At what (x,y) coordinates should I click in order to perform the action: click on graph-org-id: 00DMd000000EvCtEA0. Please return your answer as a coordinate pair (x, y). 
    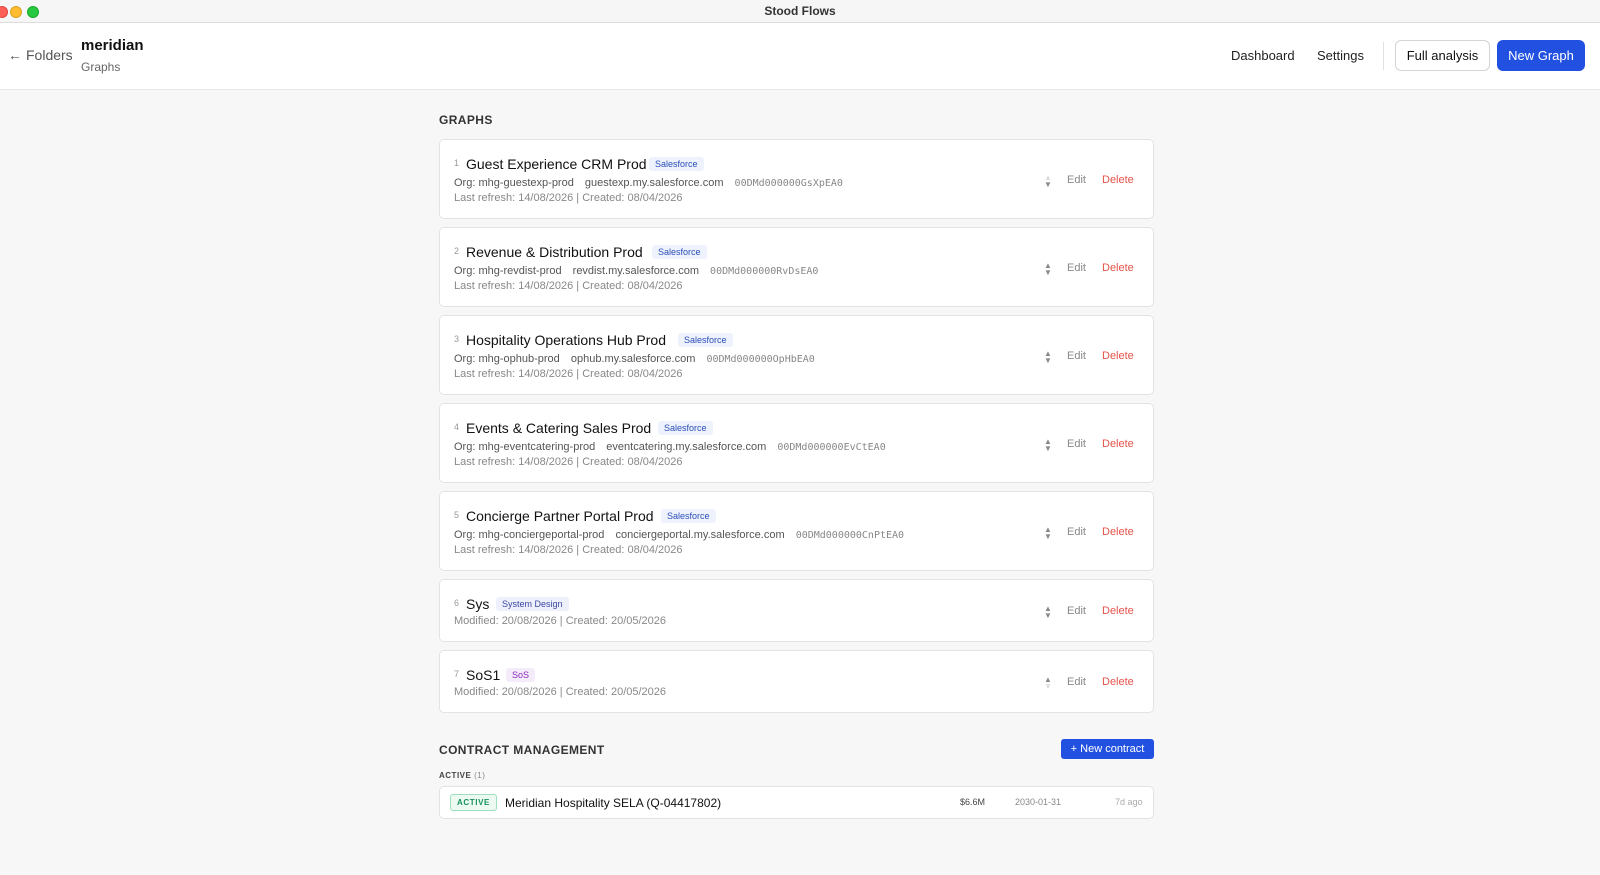
    Looking at the image, I should click on (831, 447).